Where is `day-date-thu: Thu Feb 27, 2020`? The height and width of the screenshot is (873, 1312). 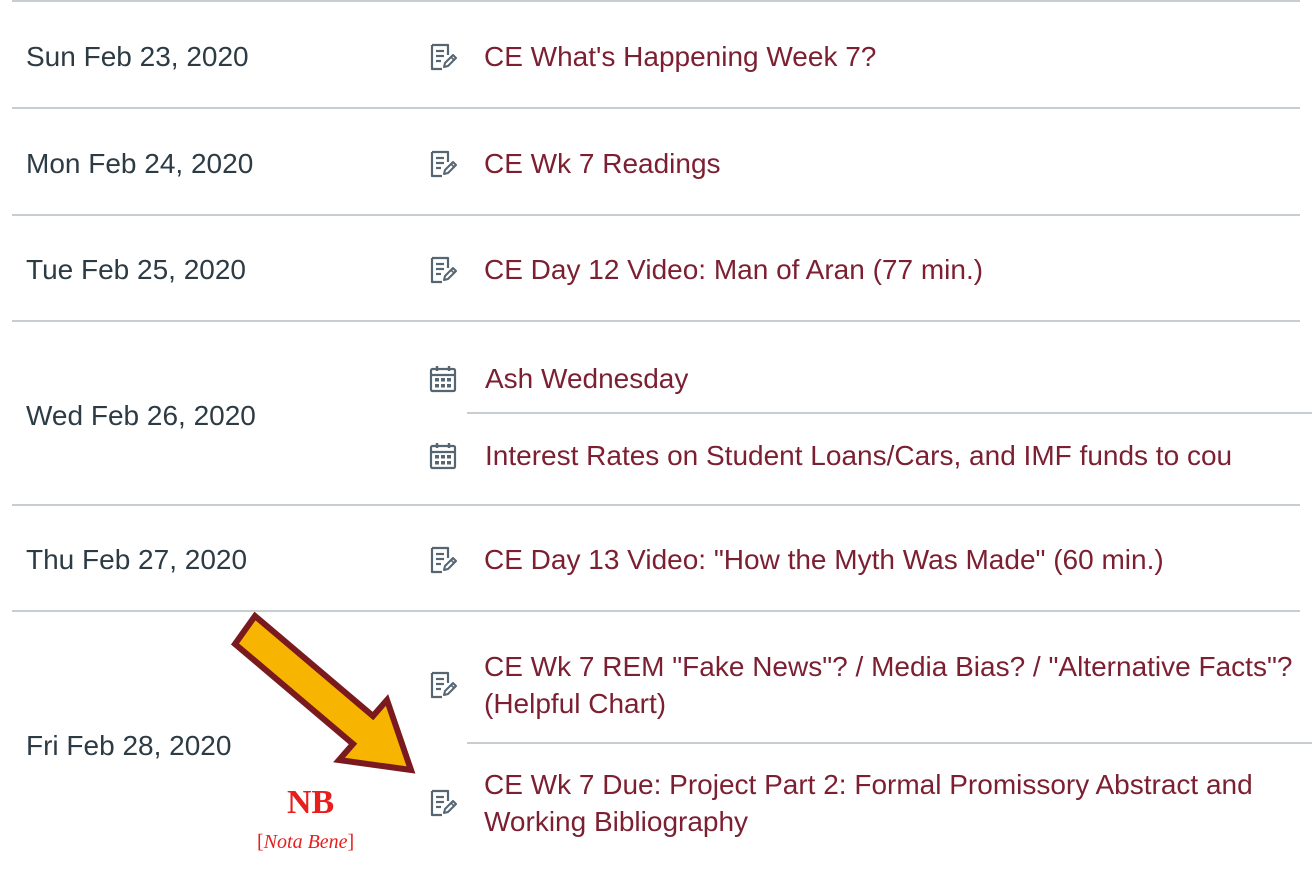
day-date-thu: Thu Feb 27, 2020 is located at coordinates (137, 559).